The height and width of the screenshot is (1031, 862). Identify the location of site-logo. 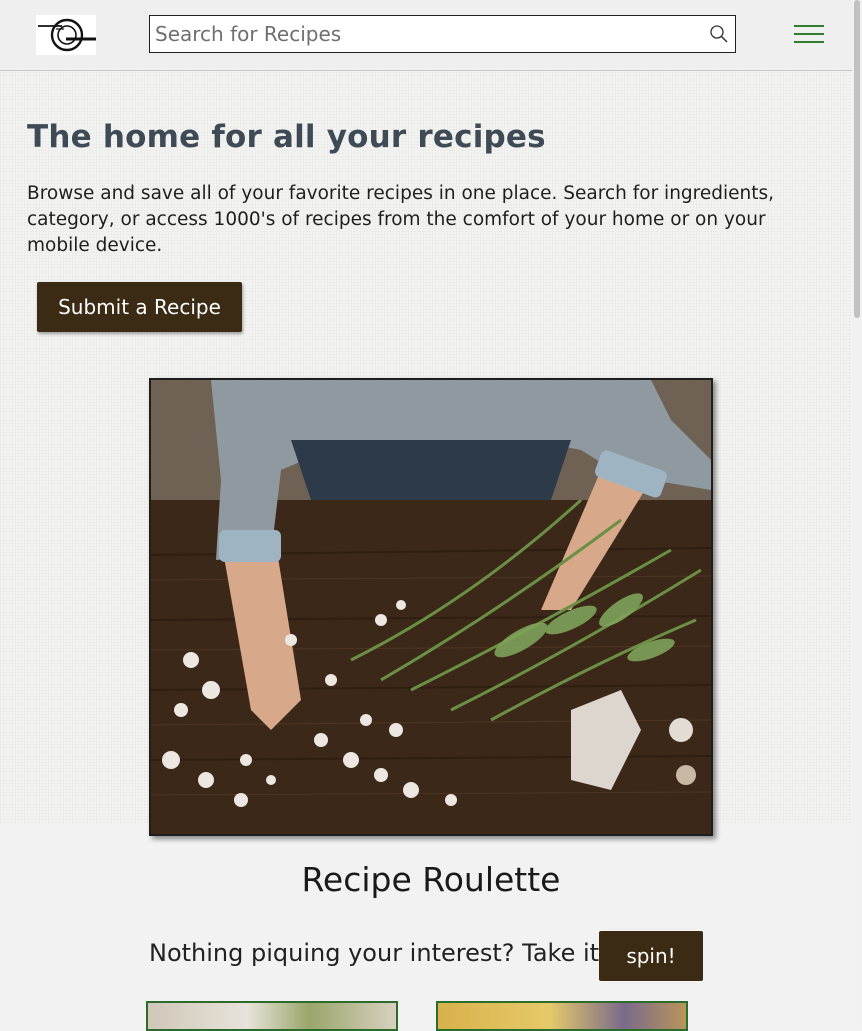
(66, 35).